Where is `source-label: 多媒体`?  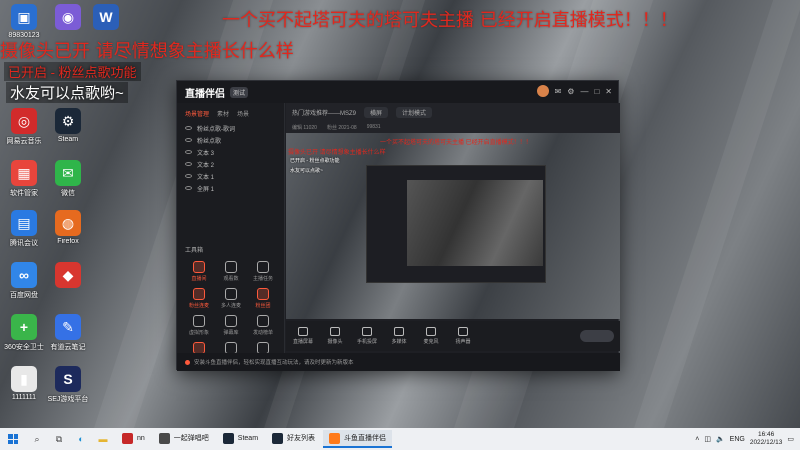 source-label: 多媒体 is located at coordinates (399, 342).